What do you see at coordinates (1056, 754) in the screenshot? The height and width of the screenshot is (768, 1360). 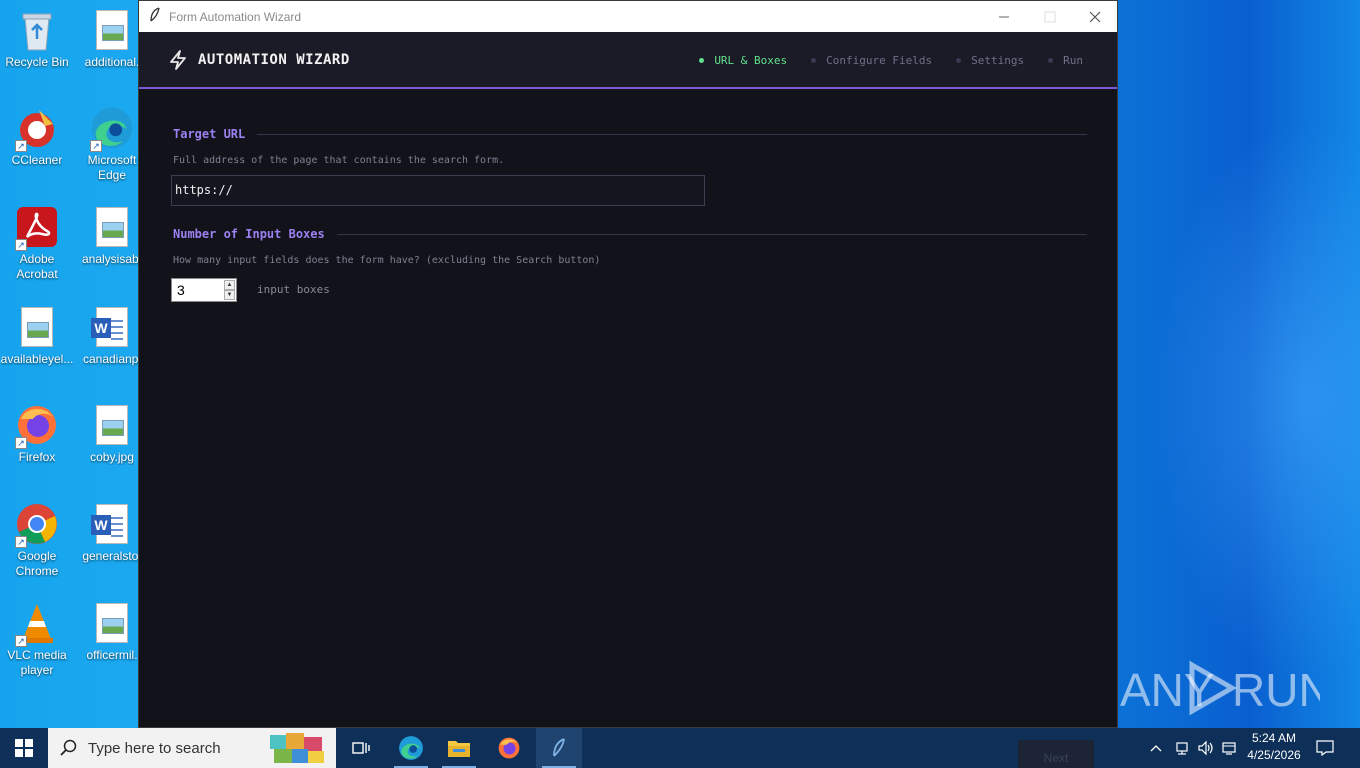 I see `next-button: Next` at bounding box center [1056, 754].